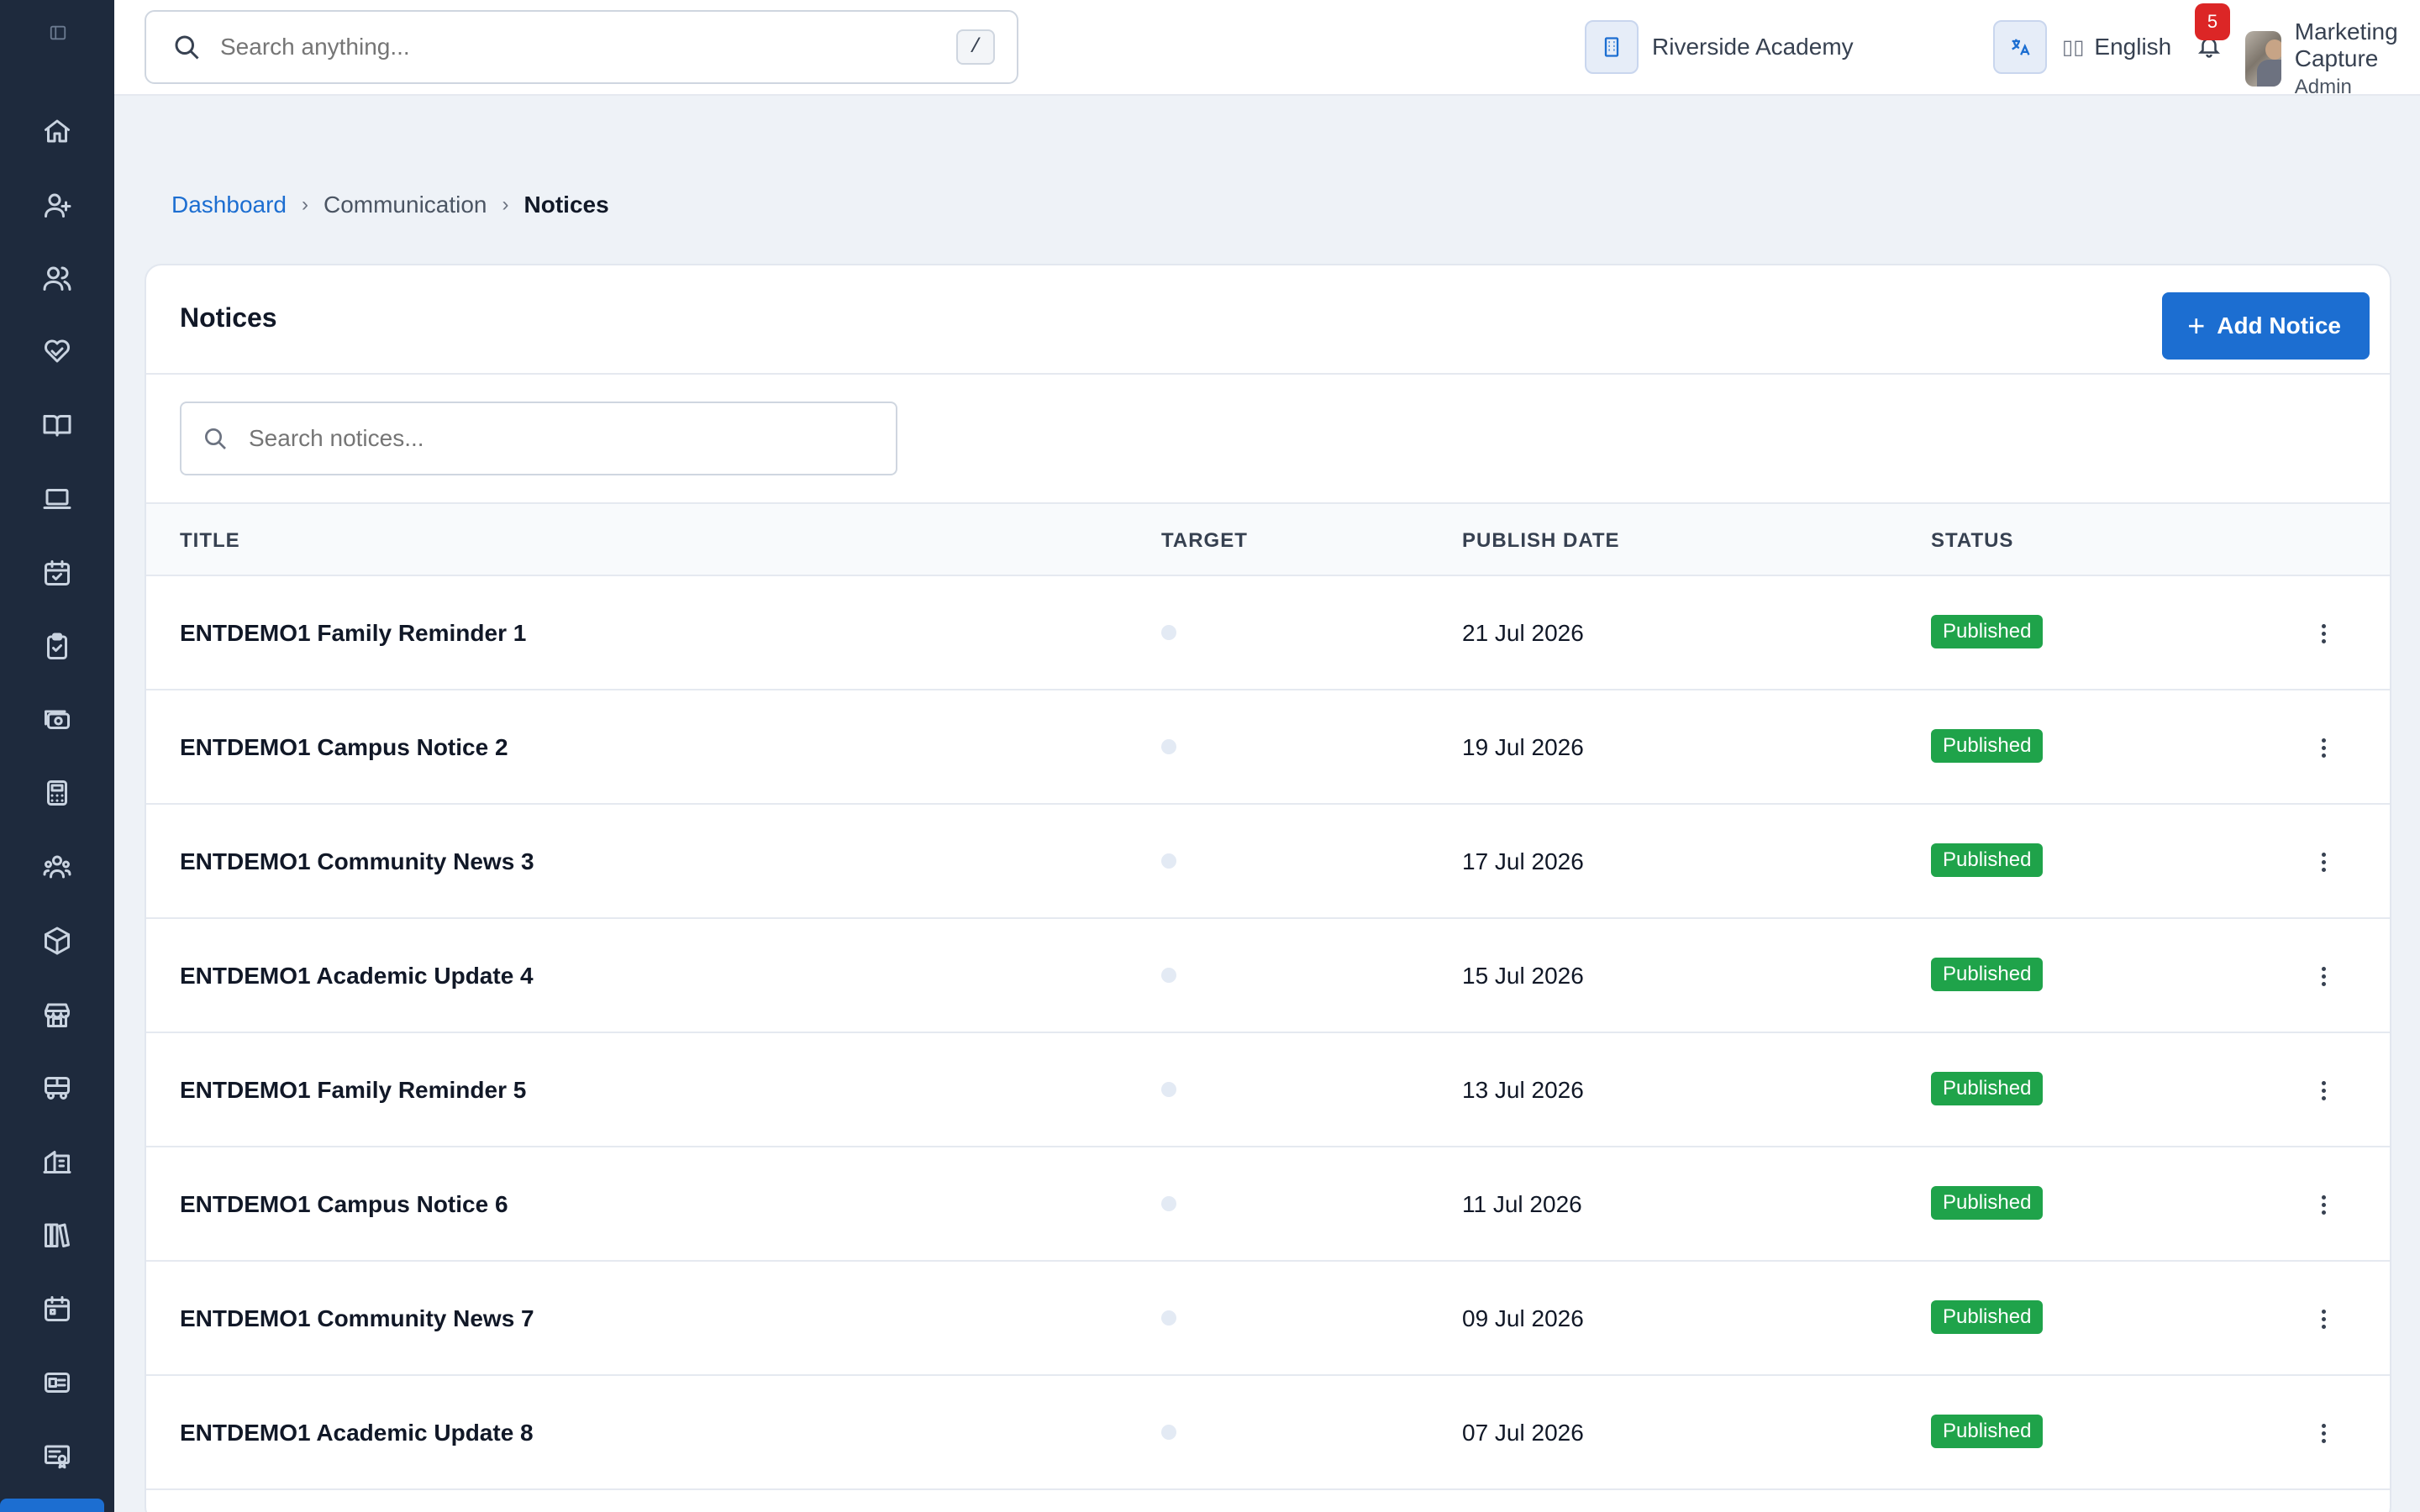  What do you see at coordinates (57, 1235) in the screenshot?
I see `library-icon` at bounding box center [57, 1235].